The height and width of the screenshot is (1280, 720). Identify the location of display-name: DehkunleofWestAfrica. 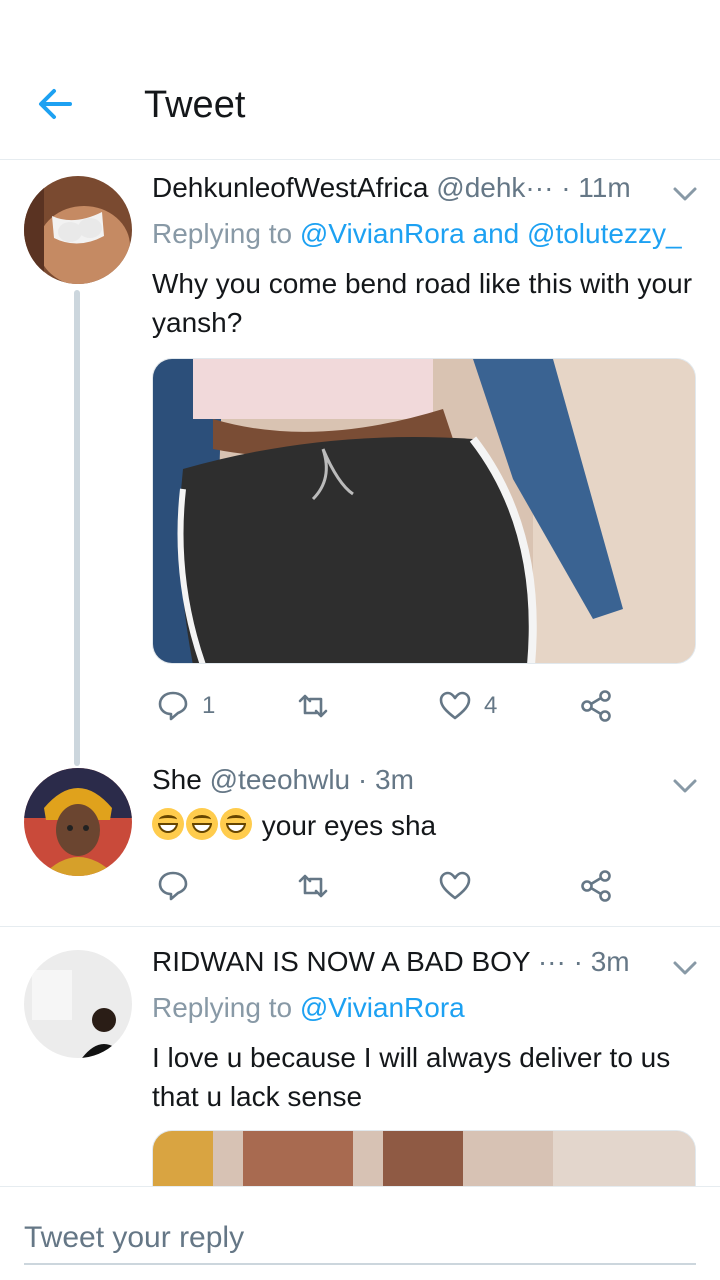
(290, 187).